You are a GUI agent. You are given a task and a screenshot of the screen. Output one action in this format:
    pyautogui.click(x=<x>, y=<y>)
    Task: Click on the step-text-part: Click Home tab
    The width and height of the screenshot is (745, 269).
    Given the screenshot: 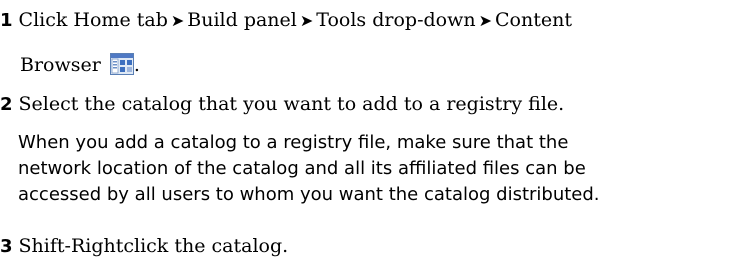 What is the action you would take?
    pyautogui.click(x=93, y=20)
    